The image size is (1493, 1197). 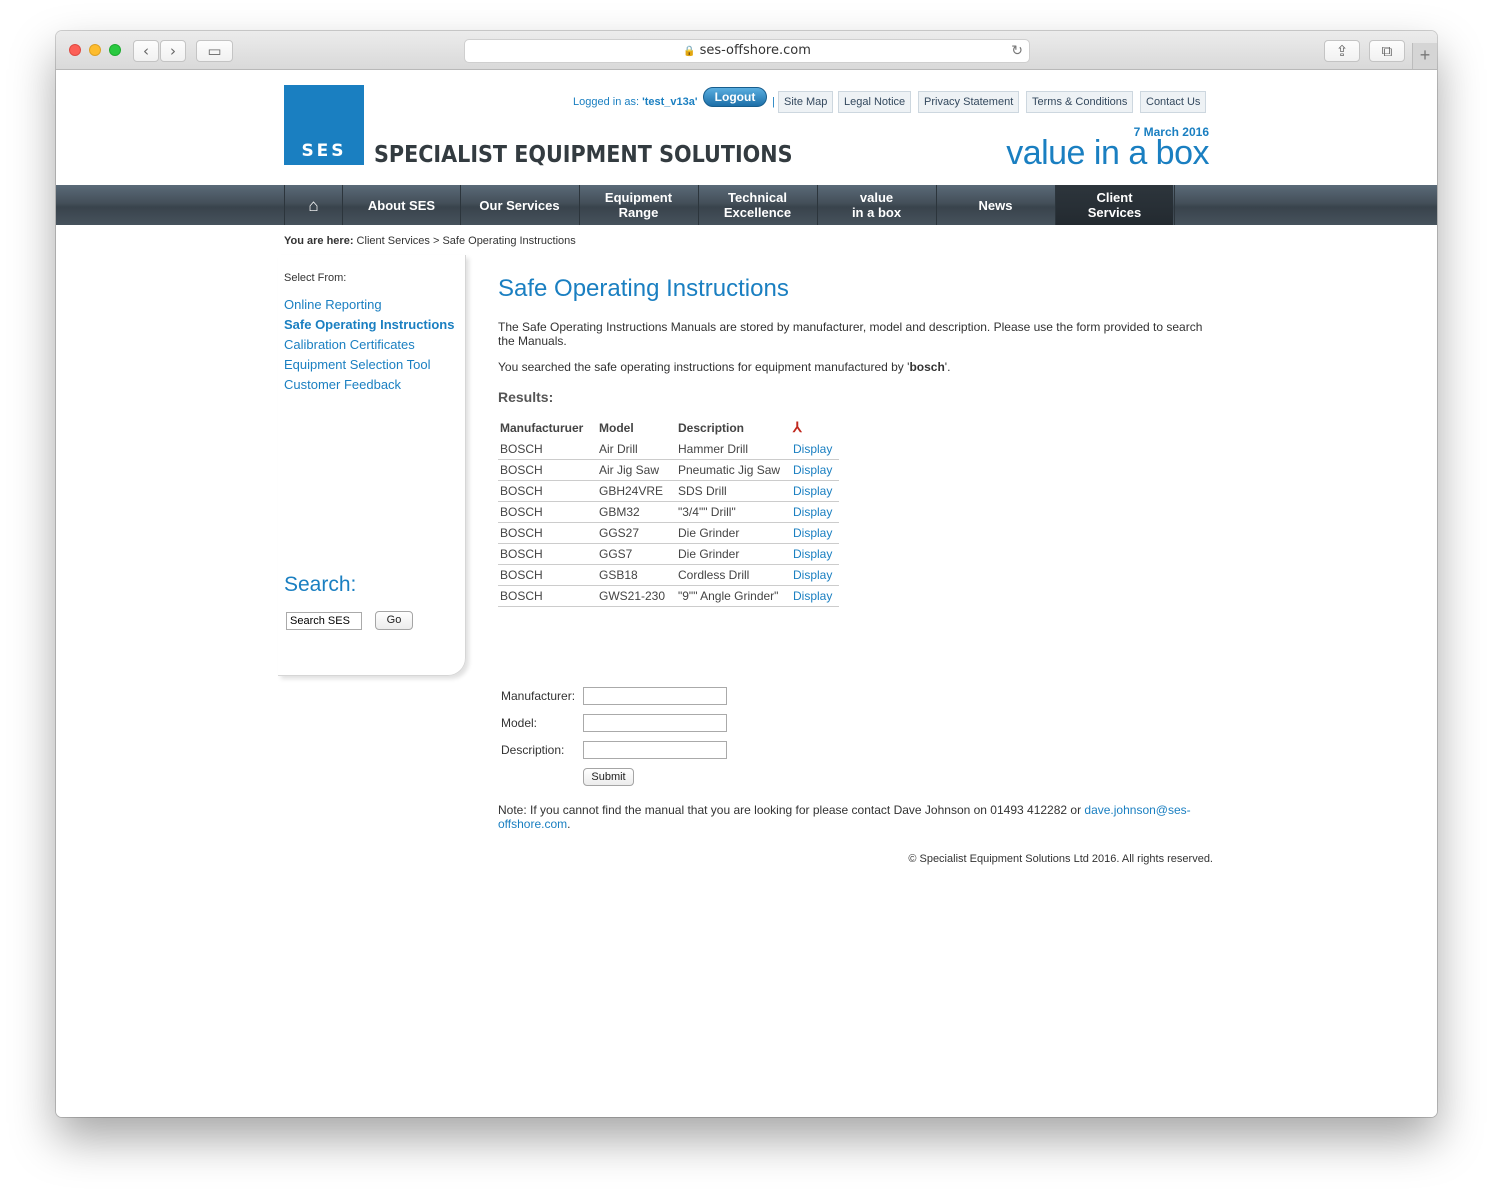 What do you see at coordinates (369, 325) in the screenshot?
I see `sidebar-item-safe-operating-instructions: Safe Operating Instructions` at bounding box center [369, 325].